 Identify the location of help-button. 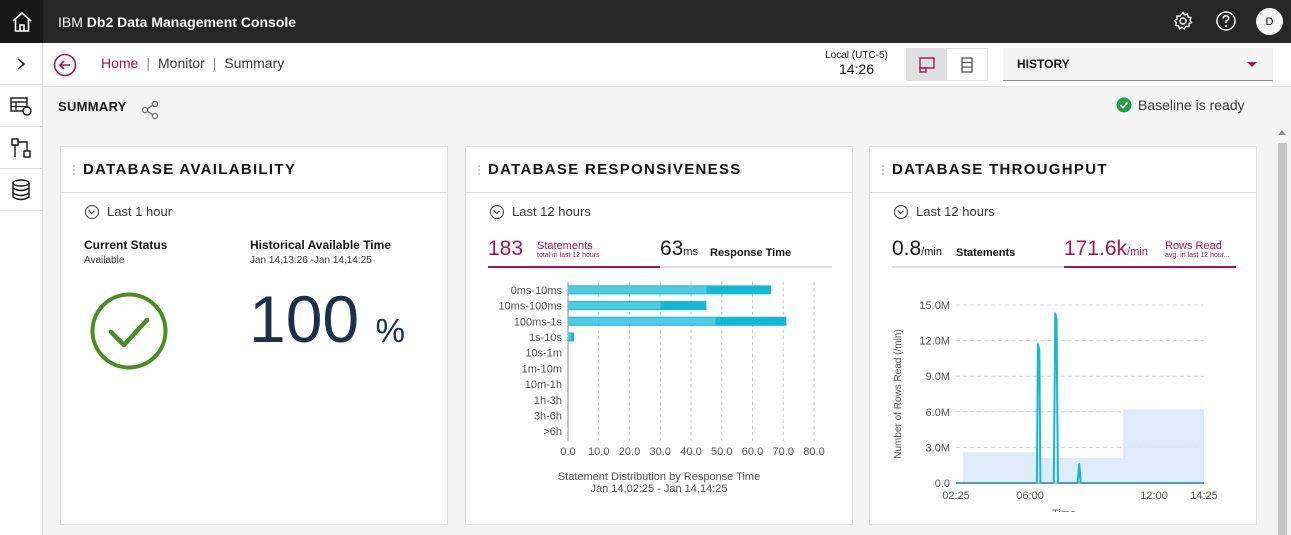
(1226, 21).